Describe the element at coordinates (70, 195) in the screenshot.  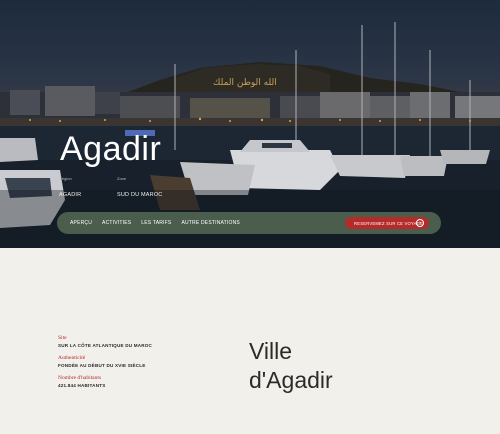
I see `region-value: AGADIR` at that location.